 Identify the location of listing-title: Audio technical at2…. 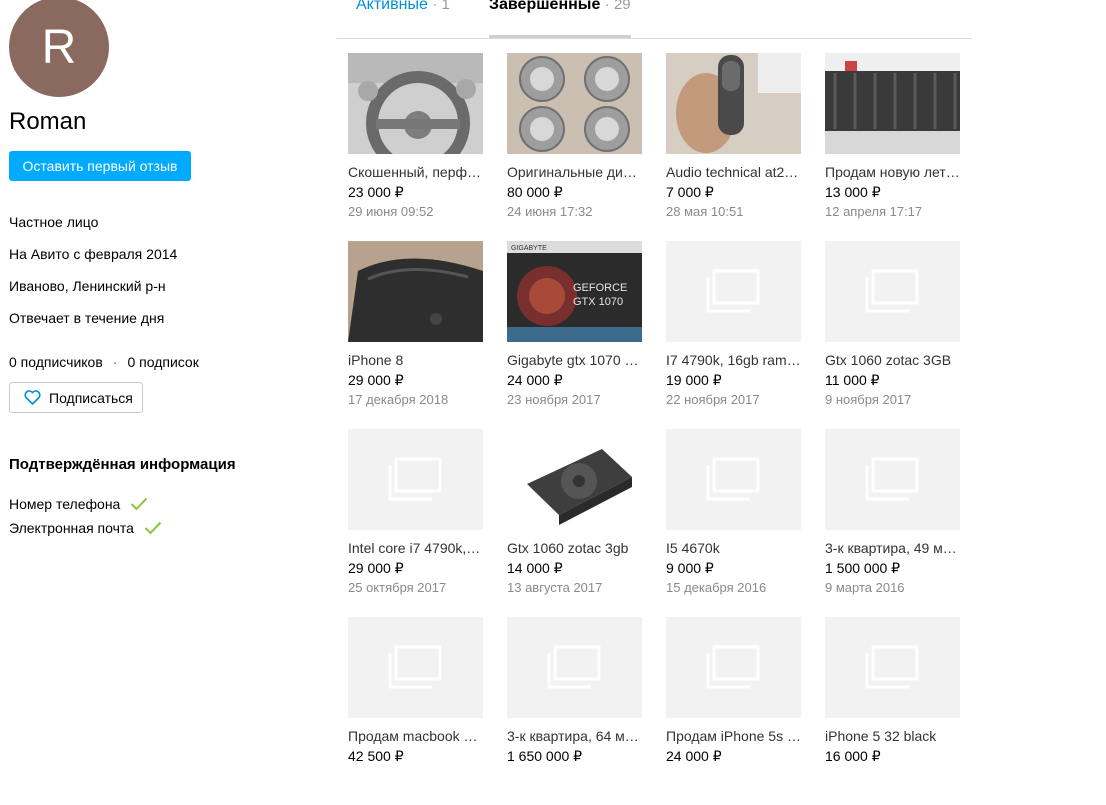
(733, 173).